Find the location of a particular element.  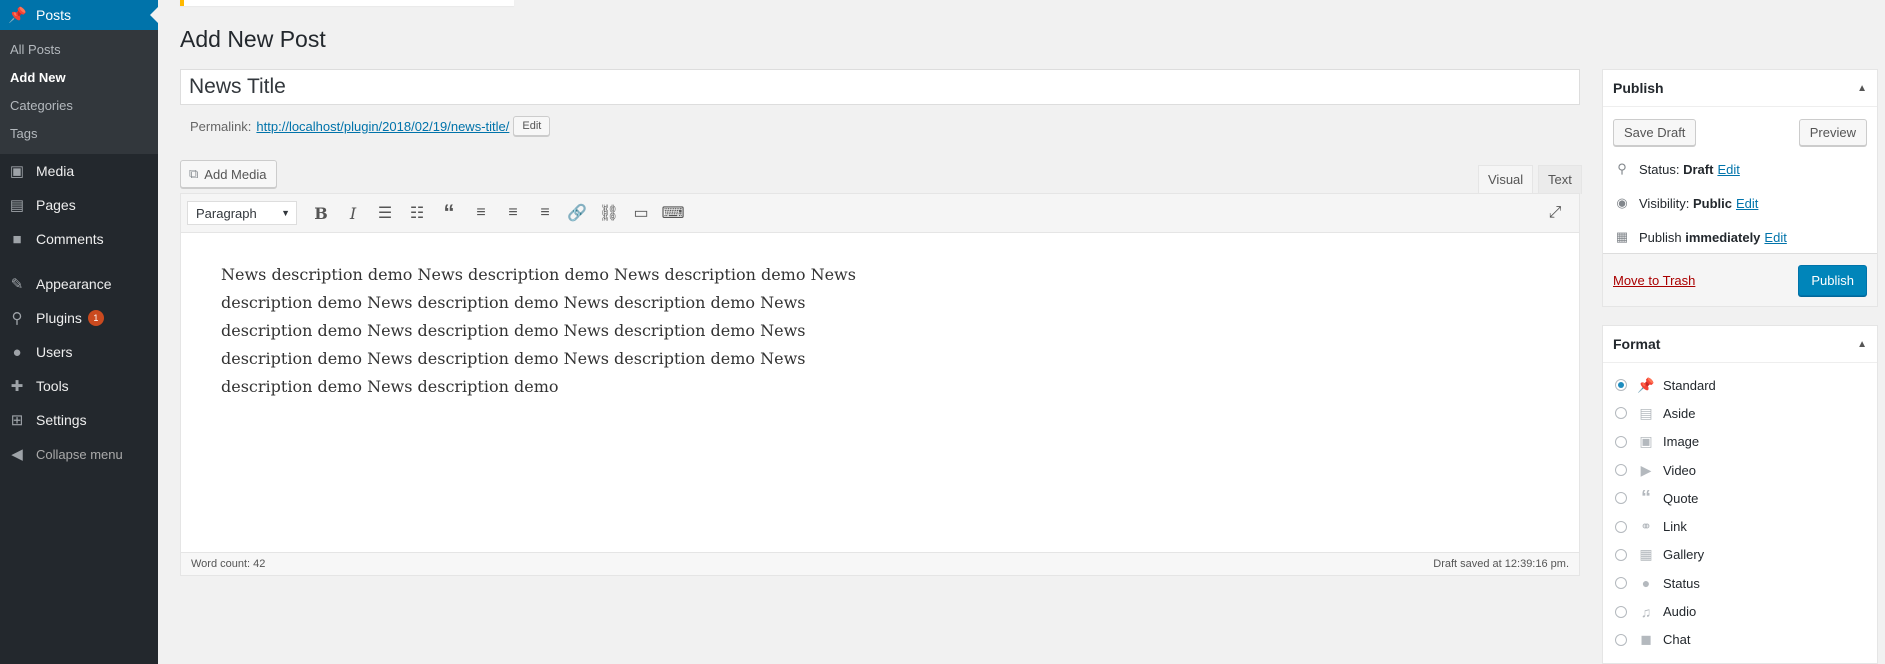

submenu-tags: Tags is located at coordinates (79, 134).